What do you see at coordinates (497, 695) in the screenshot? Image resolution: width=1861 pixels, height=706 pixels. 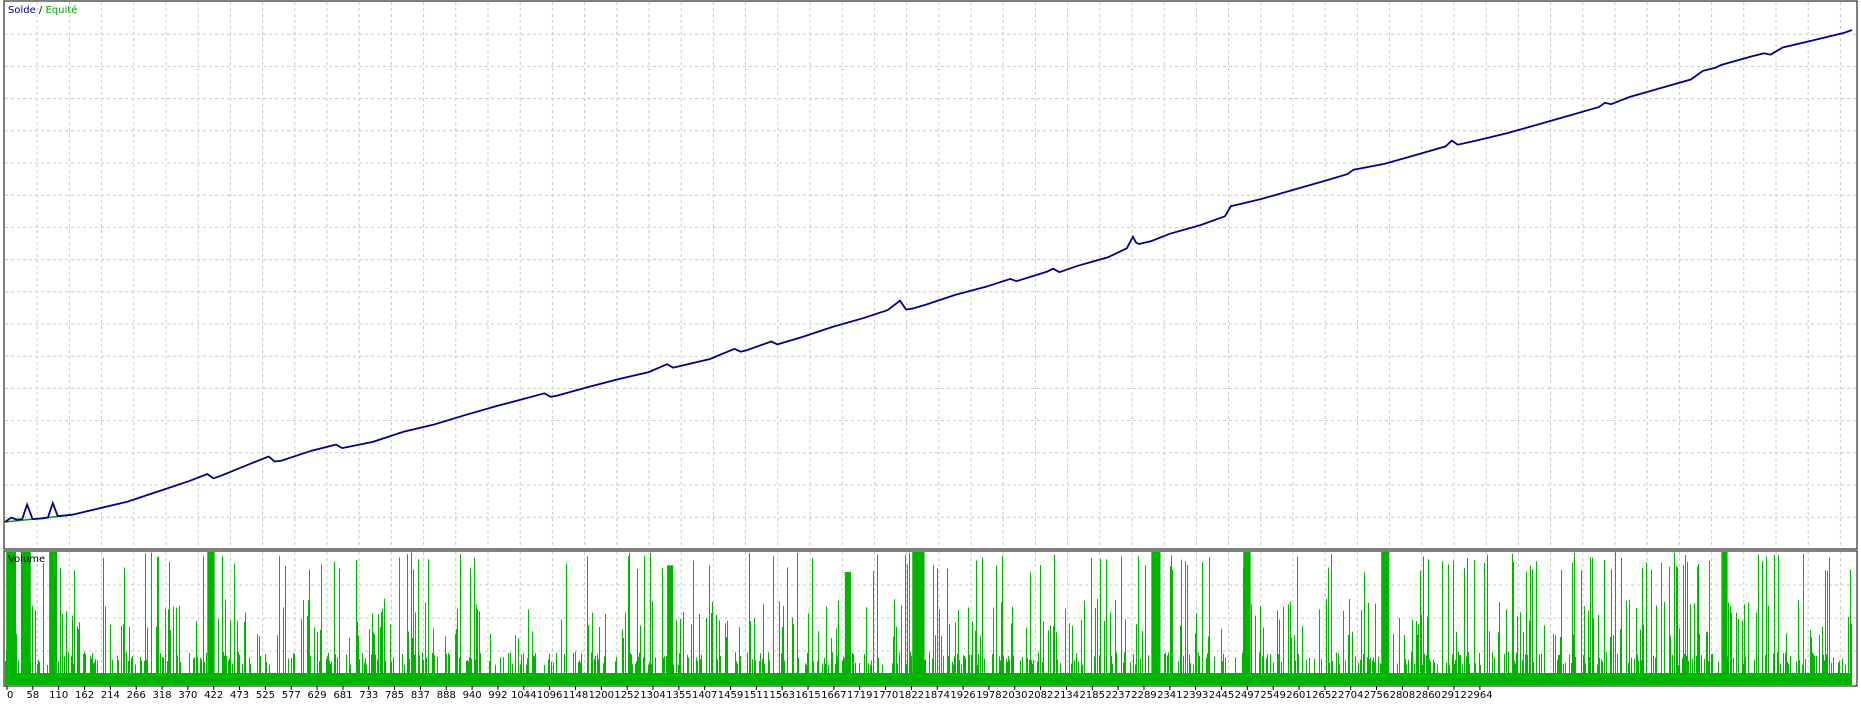 I see `x-tick-label: 992` at bounding box center [497, 695].